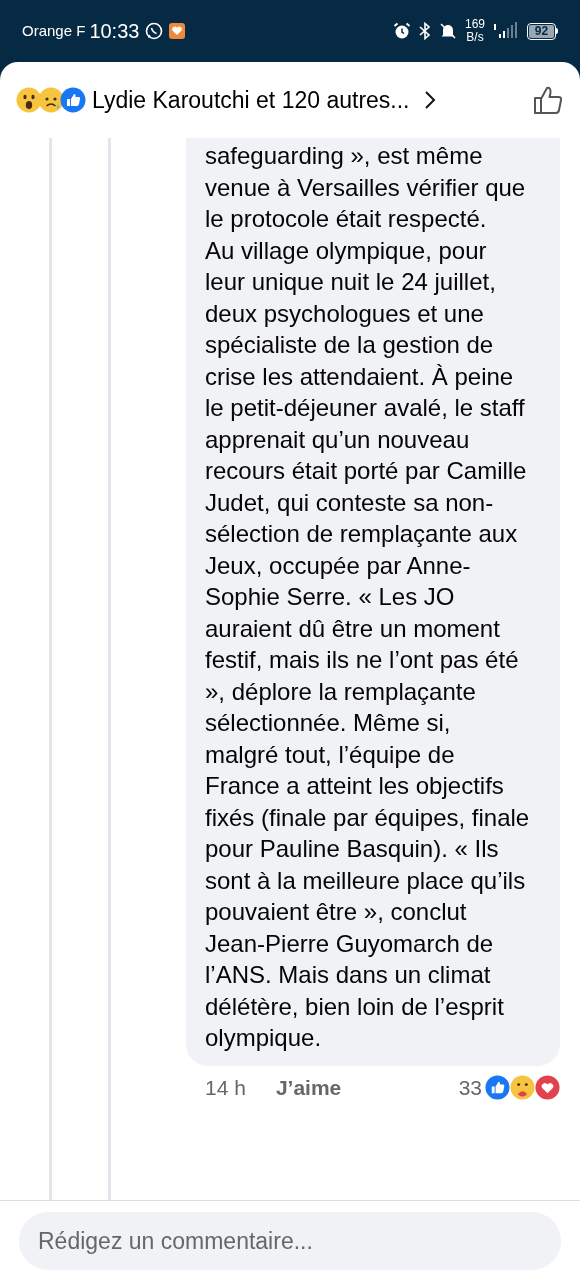 The image size is (580, 1280). What do you see at coordinates (366, 187) in the screenshot?
I see `comment-paragraph: safeguarding », est même venue à Versailles vérifier que le protocole était respecté.` at bounding box center [366, 187].